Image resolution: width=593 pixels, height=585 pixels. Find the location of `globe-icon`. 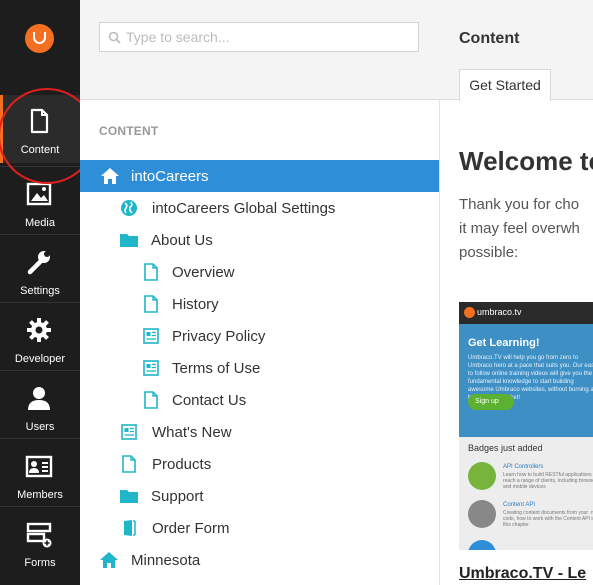

globe-icon is located at coordinates (129, 208).